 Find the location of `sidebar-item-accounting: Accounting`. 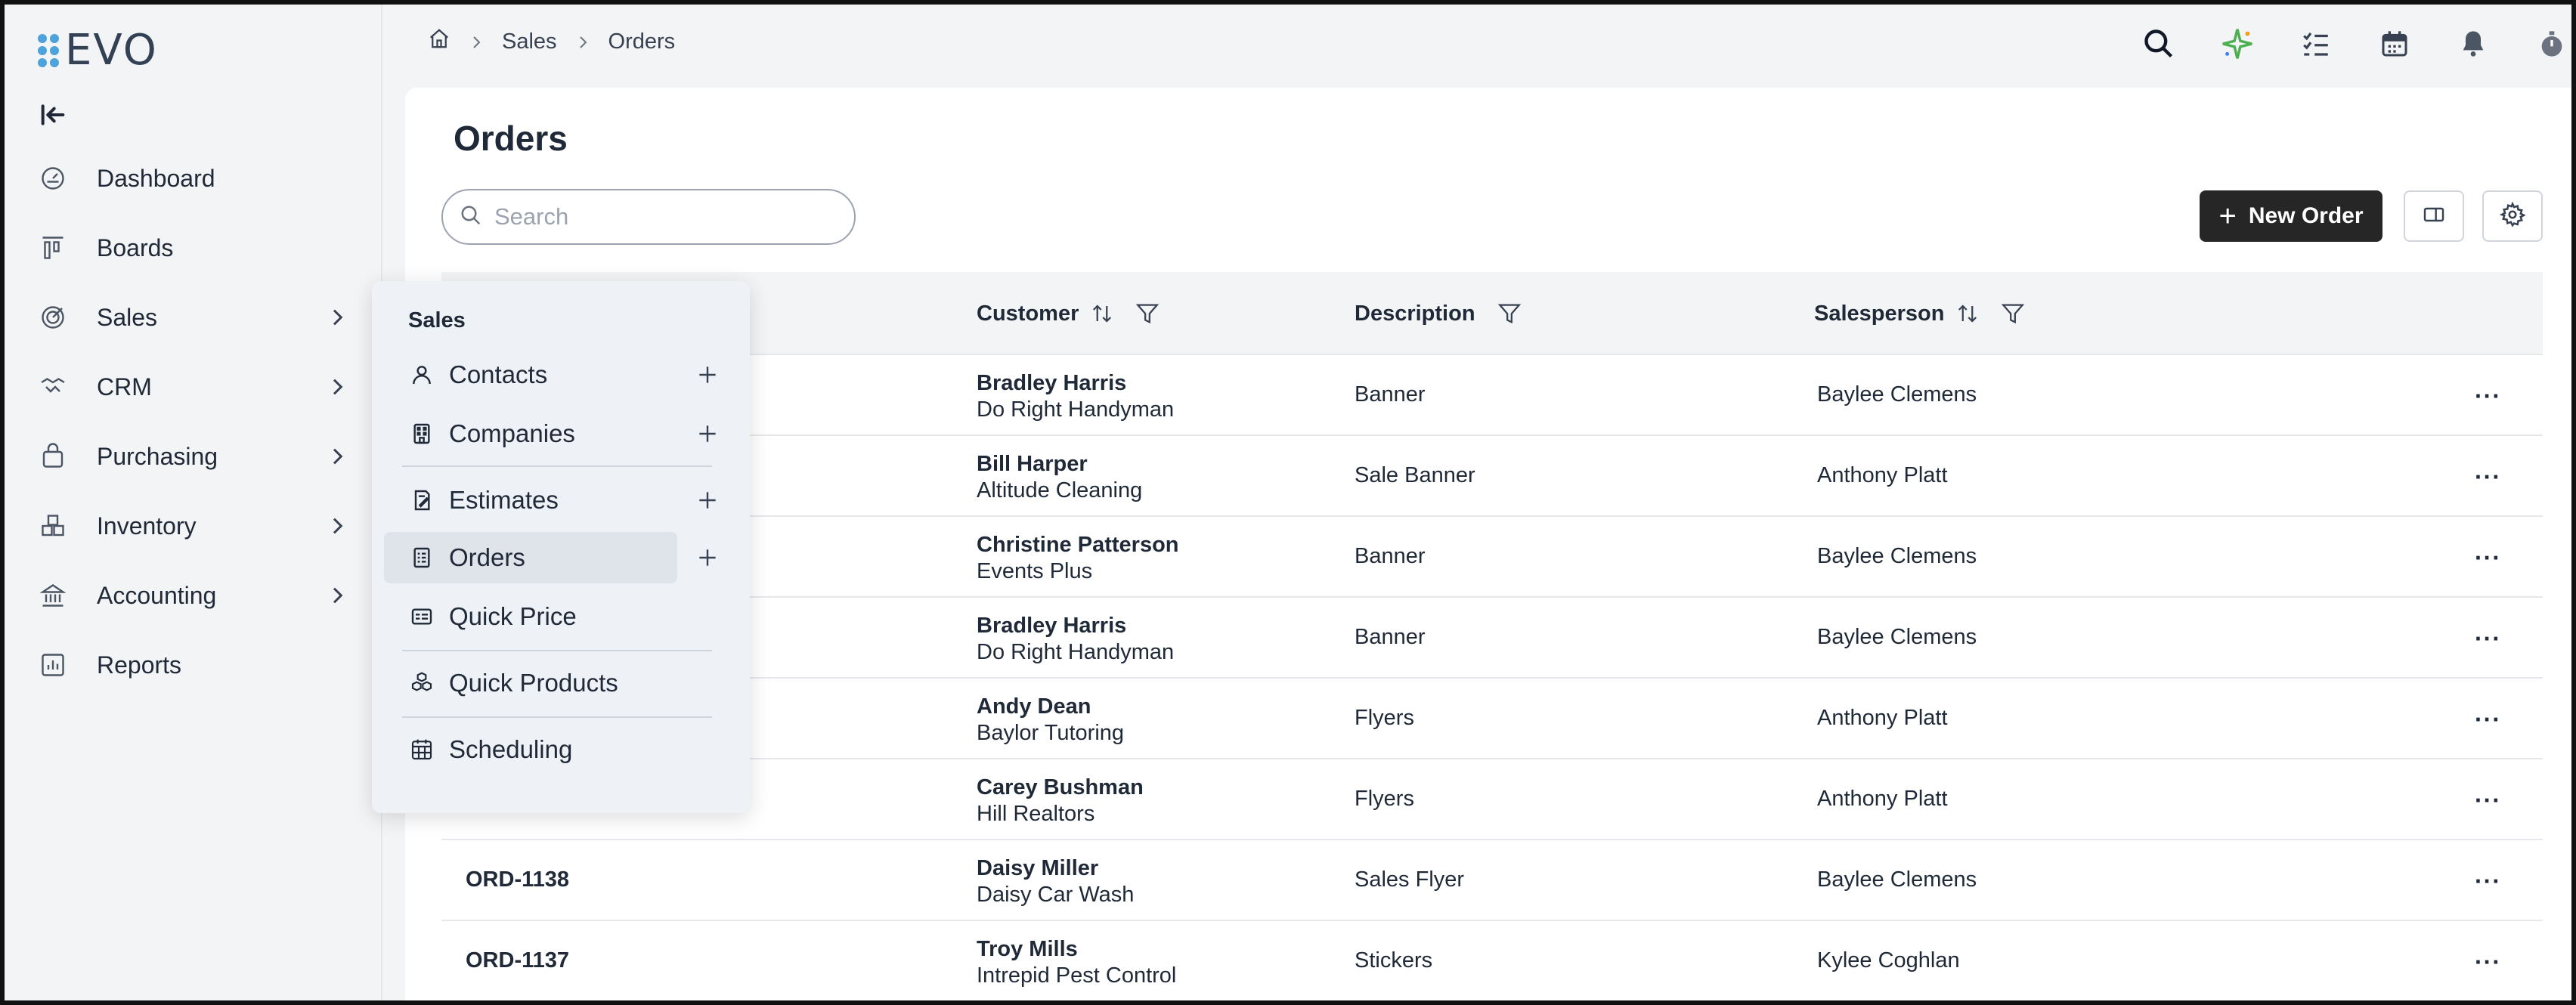

sidebar-item-accounting: Accounting is located at coordinates (193, 595).